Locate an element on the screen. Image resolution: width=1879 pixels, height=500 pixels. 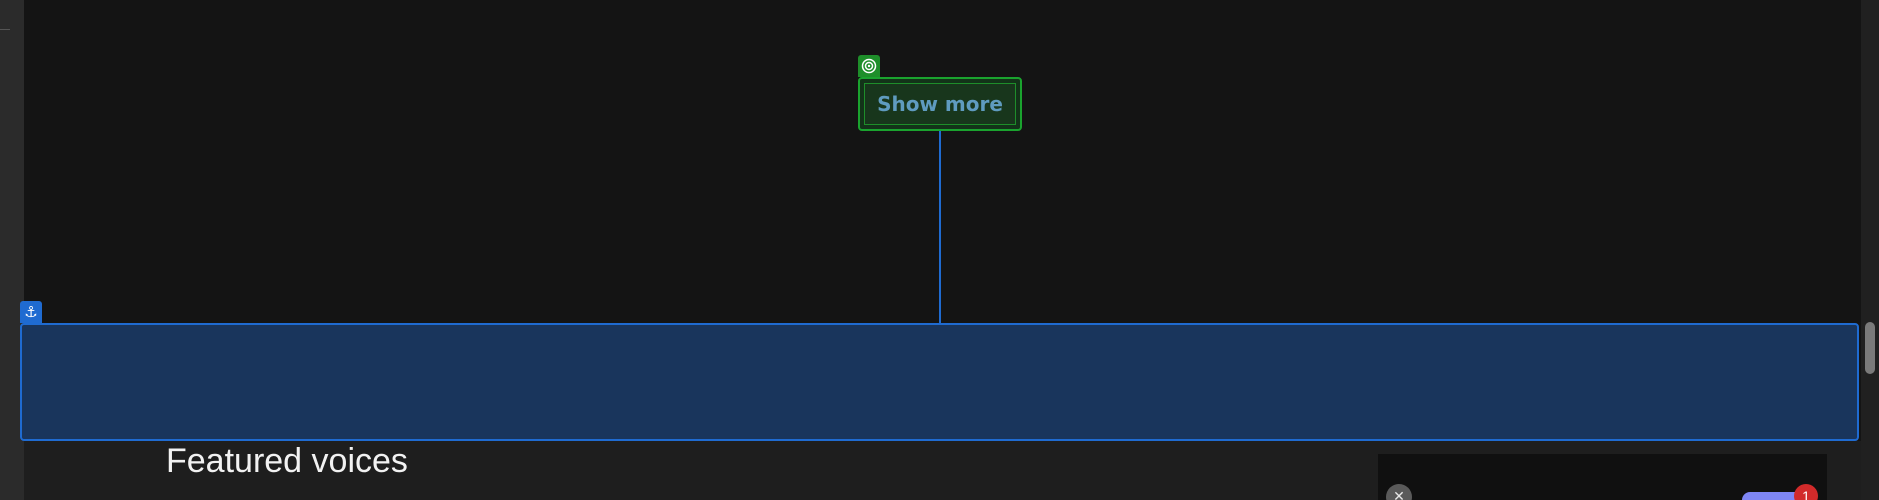
target-icon is located at coordinates (869, 66).